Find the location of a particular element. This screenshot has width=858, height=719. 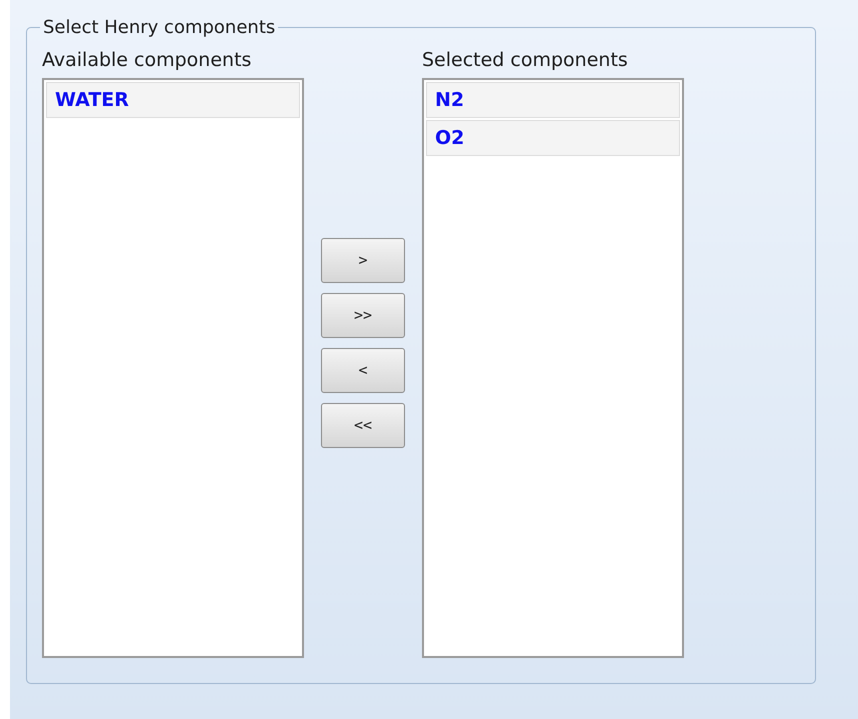

transfer-button: > is located at coordinates (363, 260).